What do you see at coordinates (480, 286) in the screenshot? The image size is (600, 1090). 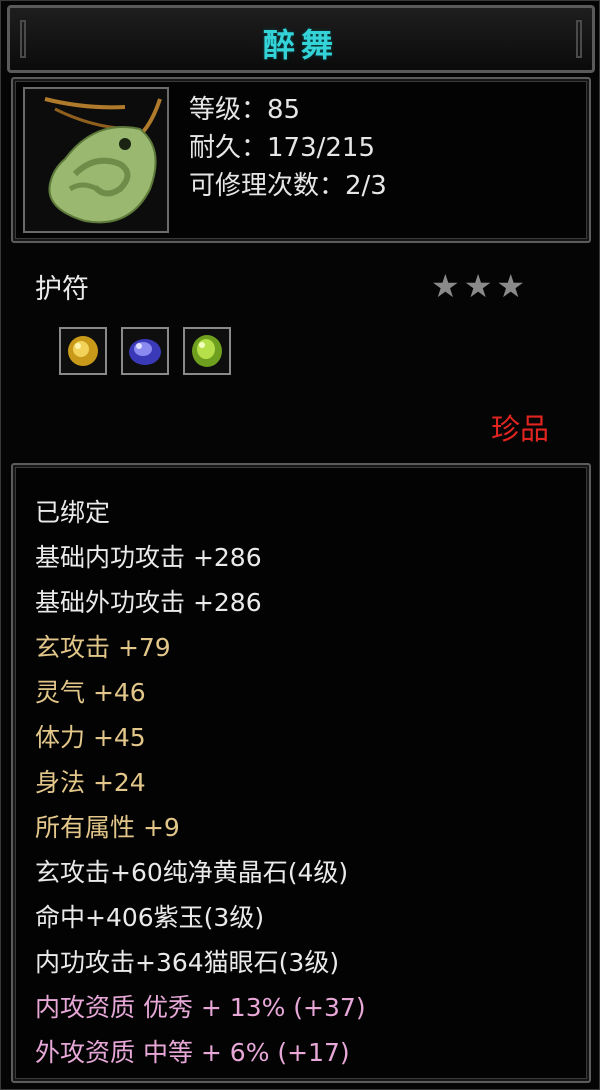 I see `star-rating: ★★★` at bounding box center [480, 286].